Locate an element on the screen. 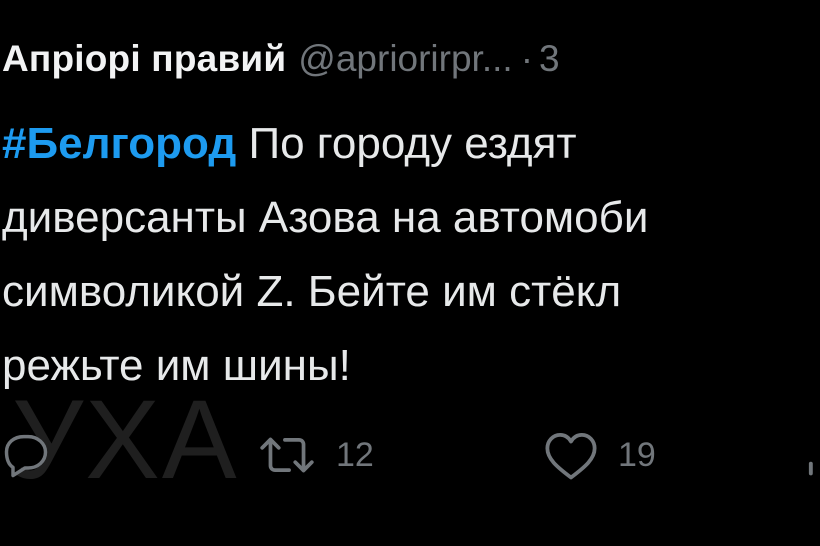  retweet-icon is located at coordinates (287, 455).